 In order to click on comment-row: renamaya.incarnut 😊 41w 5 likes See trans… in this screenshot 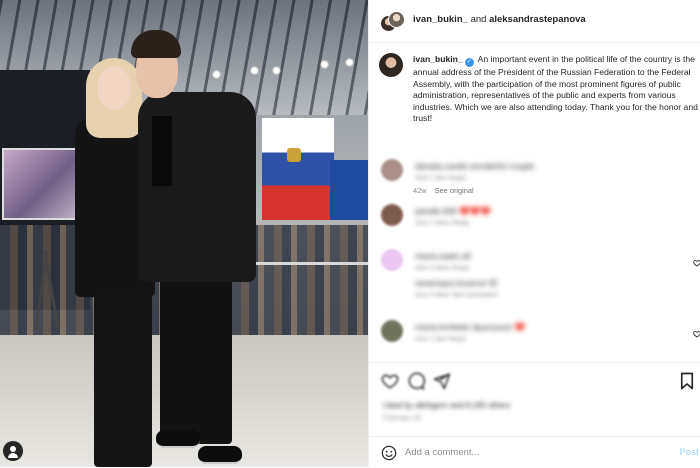, I will do `click(539, 289)`.